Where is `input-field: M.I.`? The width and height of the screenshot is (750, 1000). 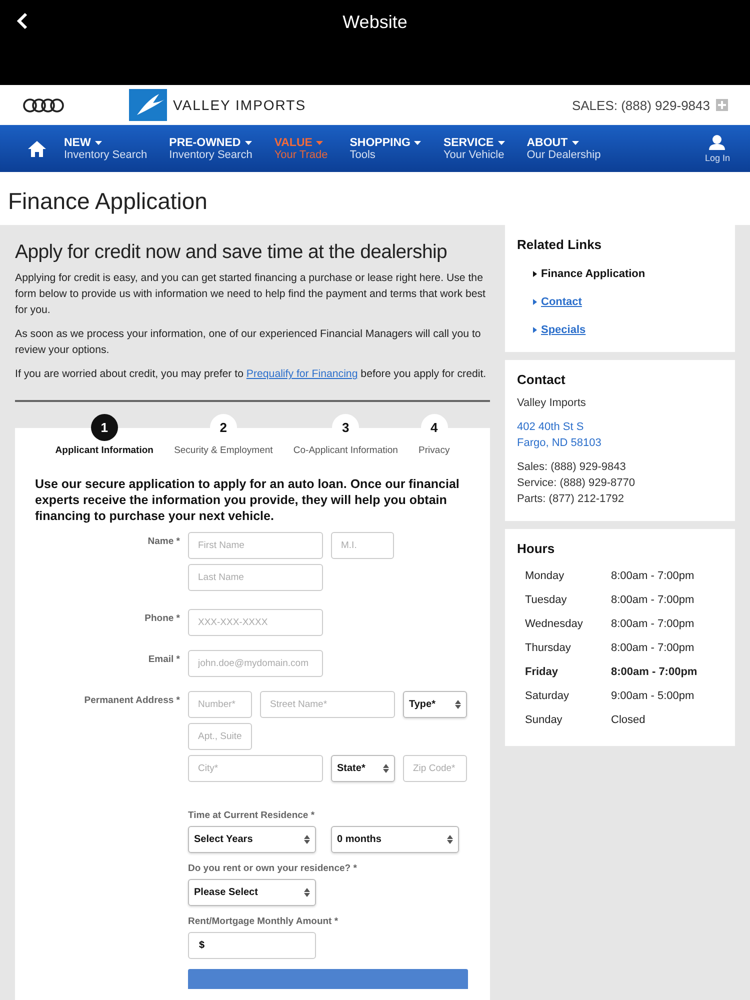
input-field: M.I. is located at coordinates (362, 545).